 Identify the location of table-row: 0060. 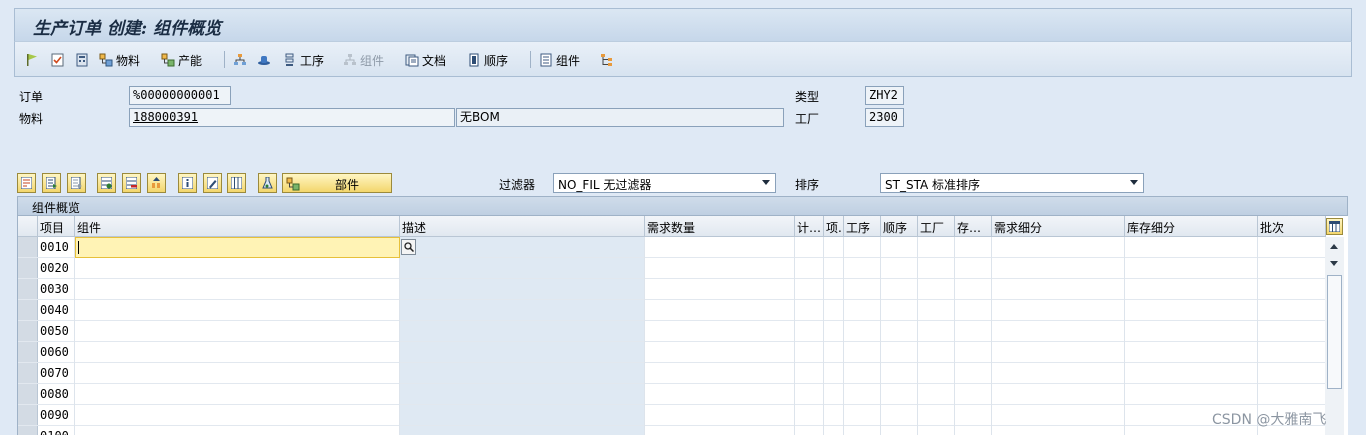
(672, 352).